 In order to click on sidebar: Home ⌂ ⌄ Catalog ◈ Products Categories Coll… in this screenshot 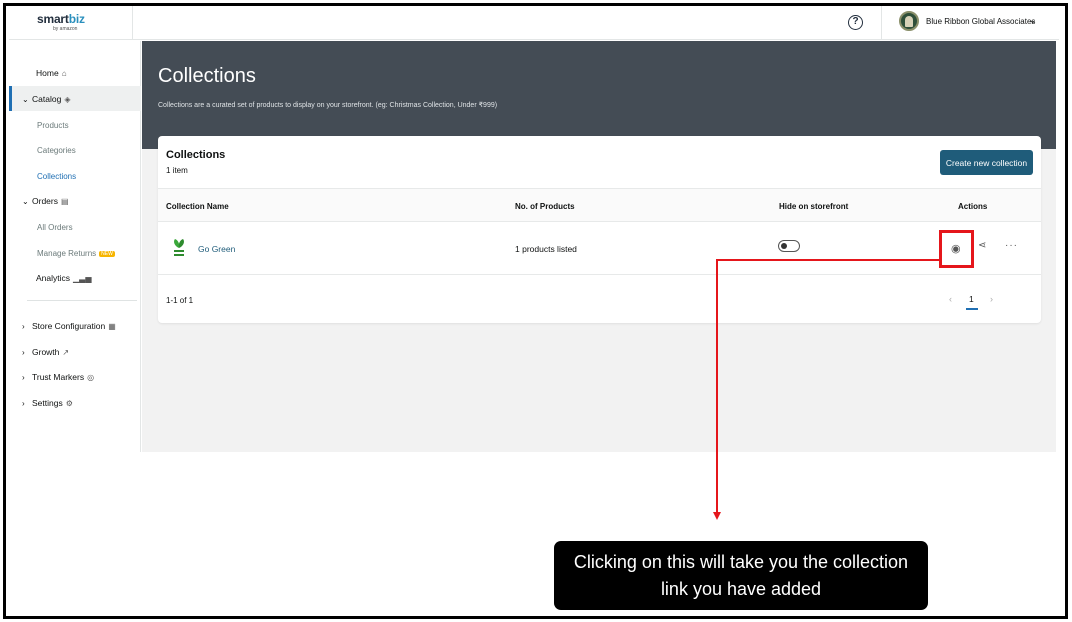, I will do `click(75, 246)`.